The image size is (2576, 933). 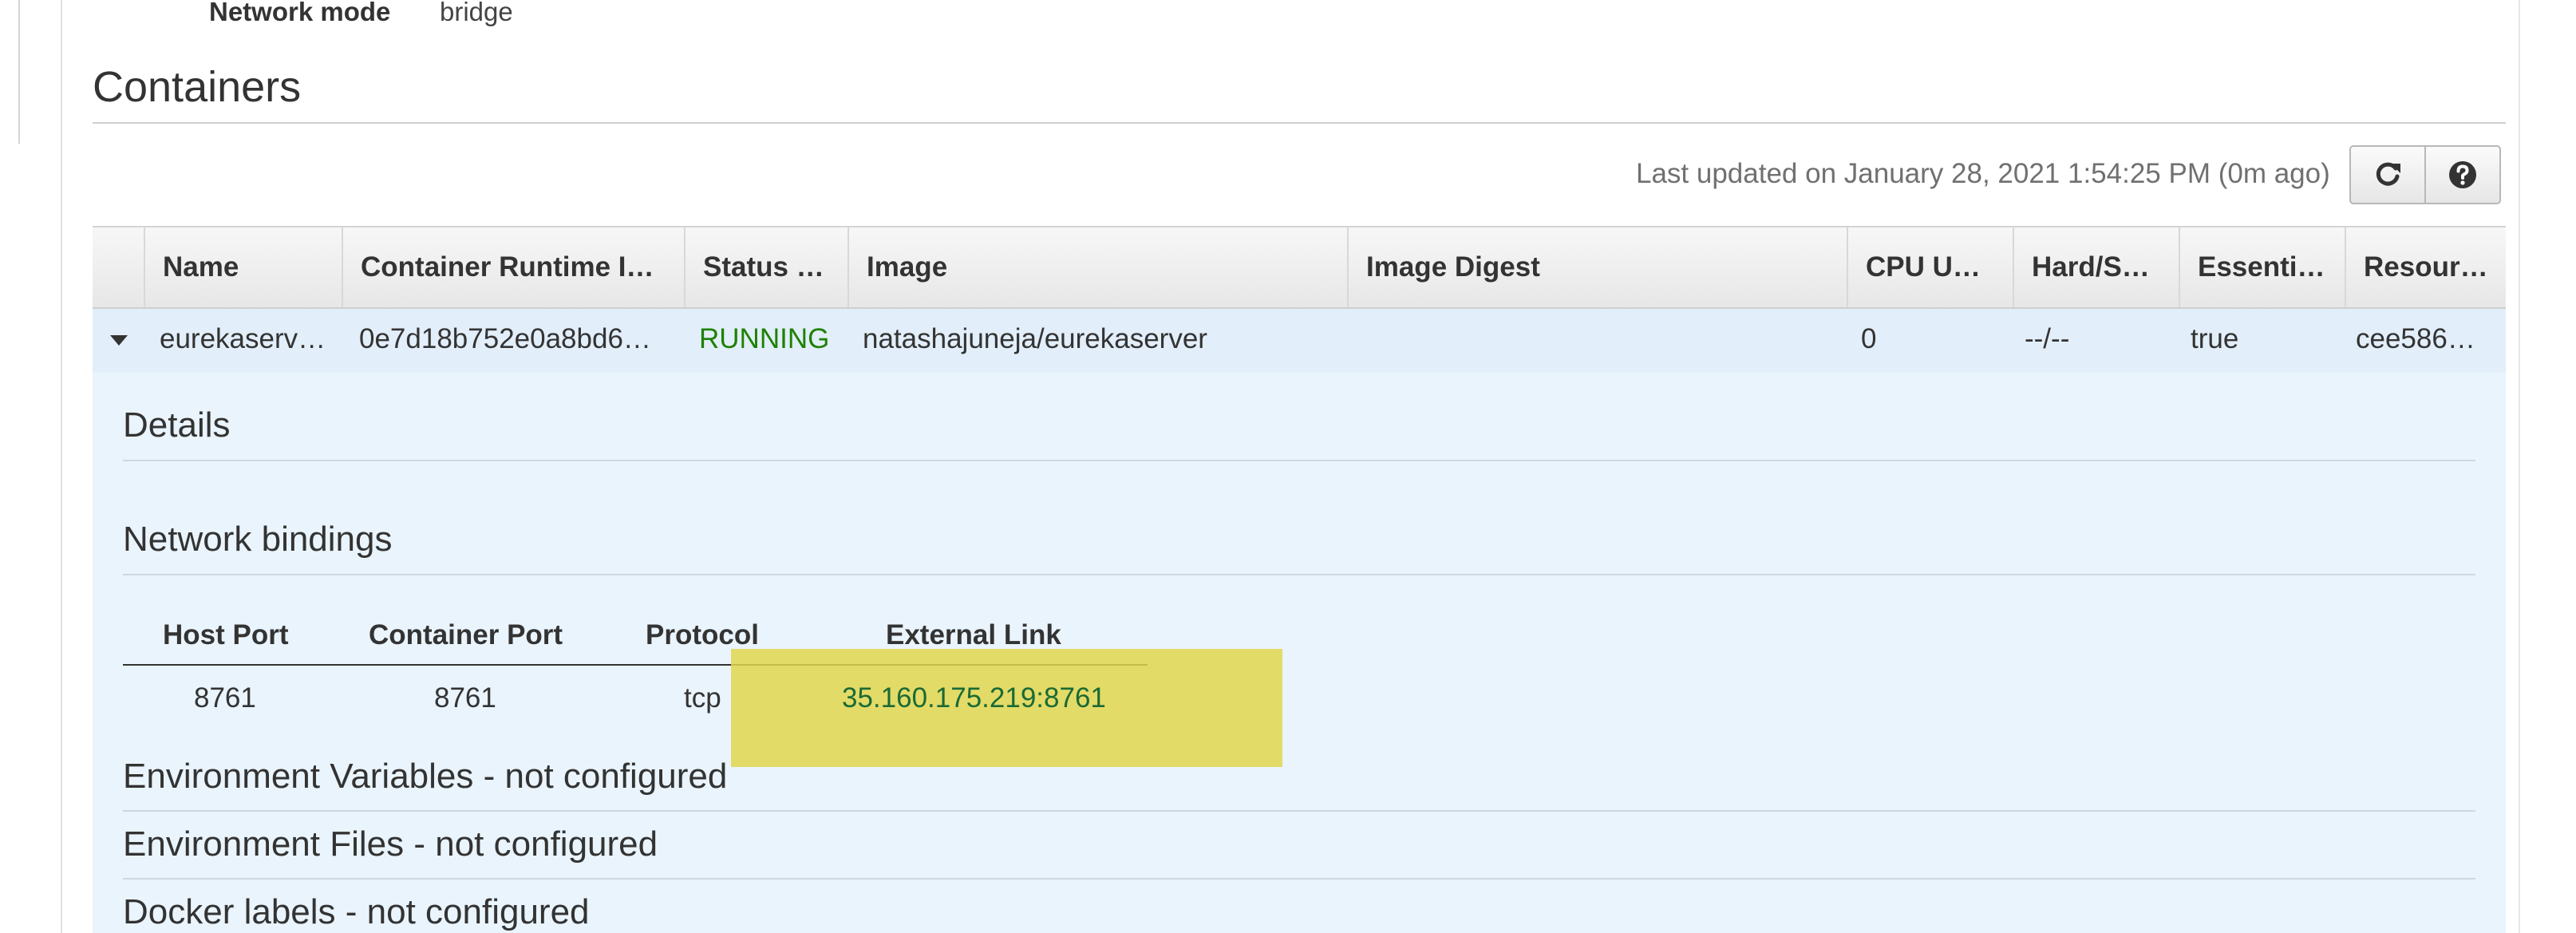 I want to click on status-badge: RUNNING, so click(x=764, y=338).